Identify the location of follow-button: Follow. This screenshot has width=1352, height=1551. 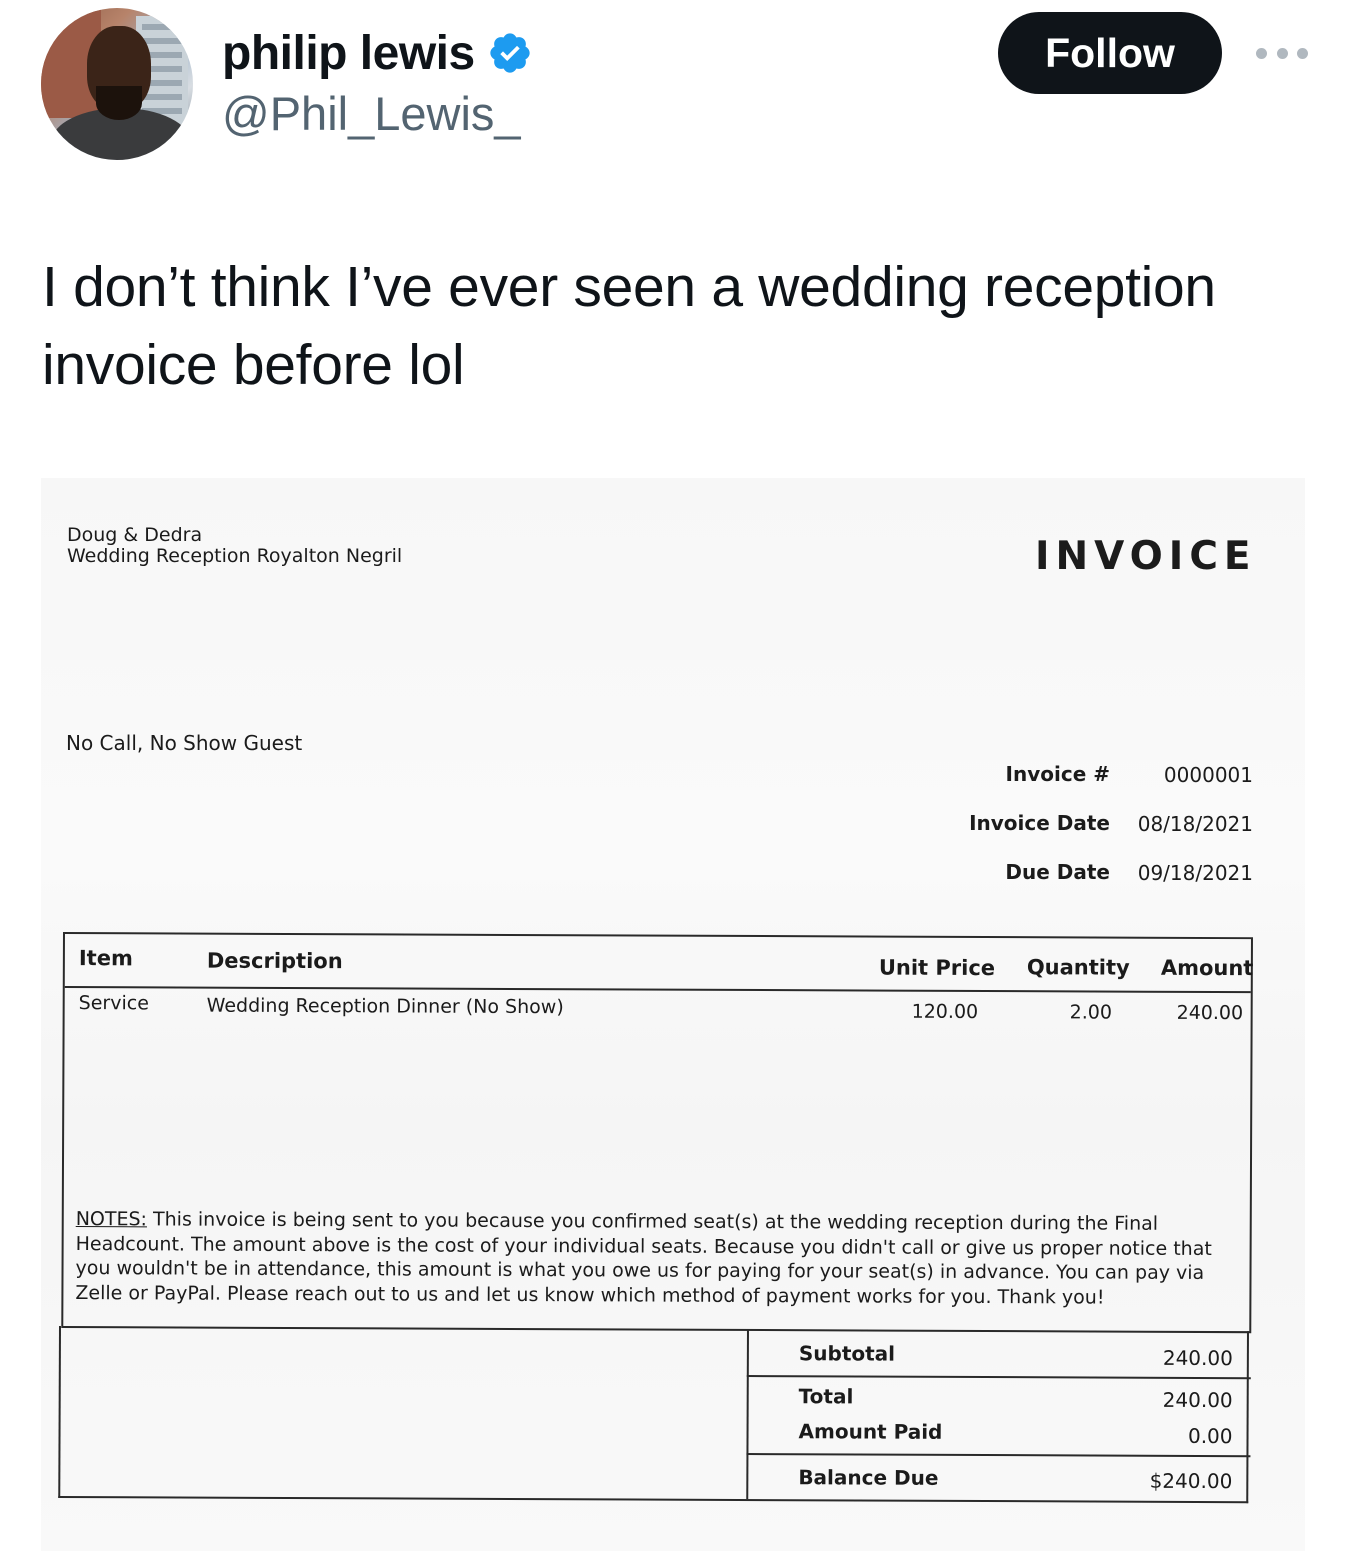
(1110, 53).